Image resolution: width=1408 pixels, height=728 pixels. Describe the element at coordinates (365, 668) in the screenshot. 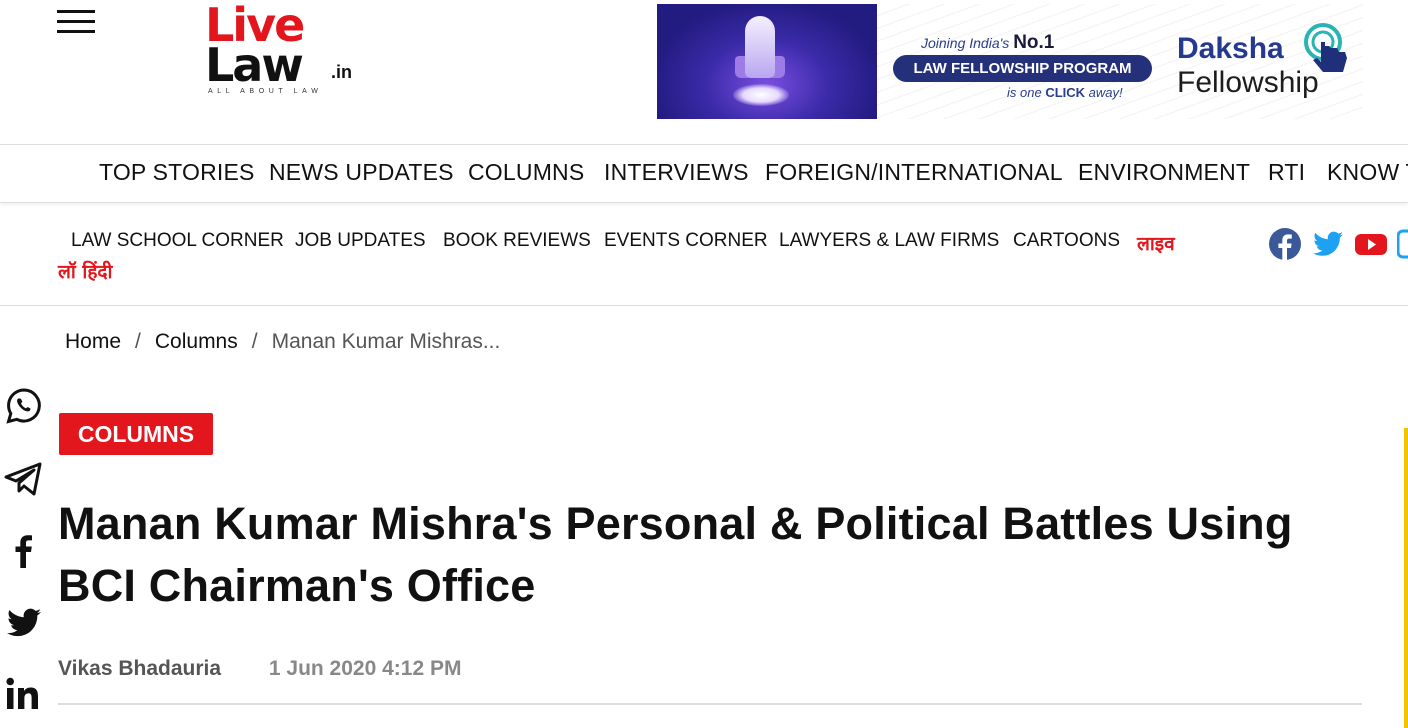

I see `article-date: 1 Jun 2020 4:12 PM` at that location.